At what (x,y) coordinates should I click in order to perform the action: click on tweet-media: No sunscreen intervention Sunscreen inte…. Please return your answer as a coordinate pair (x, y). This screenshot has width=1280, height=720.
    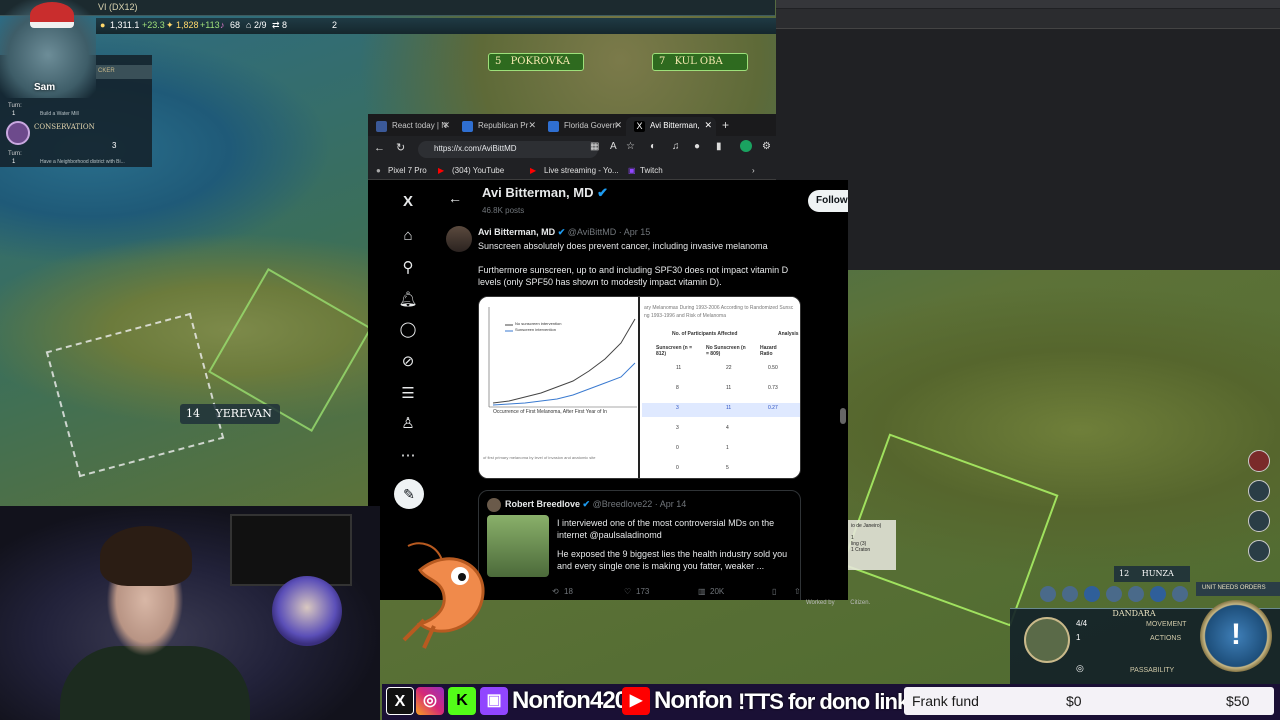
    Looking at the image, I should click on (639, 387).